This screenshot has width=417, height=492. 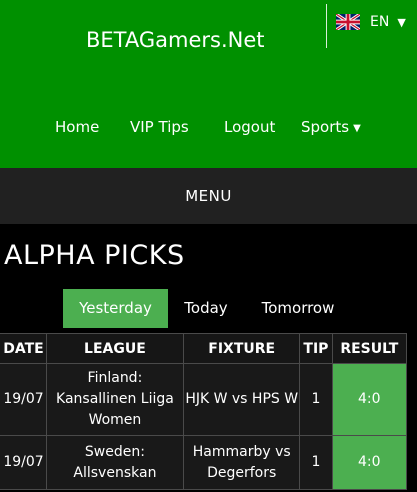 I want to click on header-tip: TIP, so click(x=316, y=348).